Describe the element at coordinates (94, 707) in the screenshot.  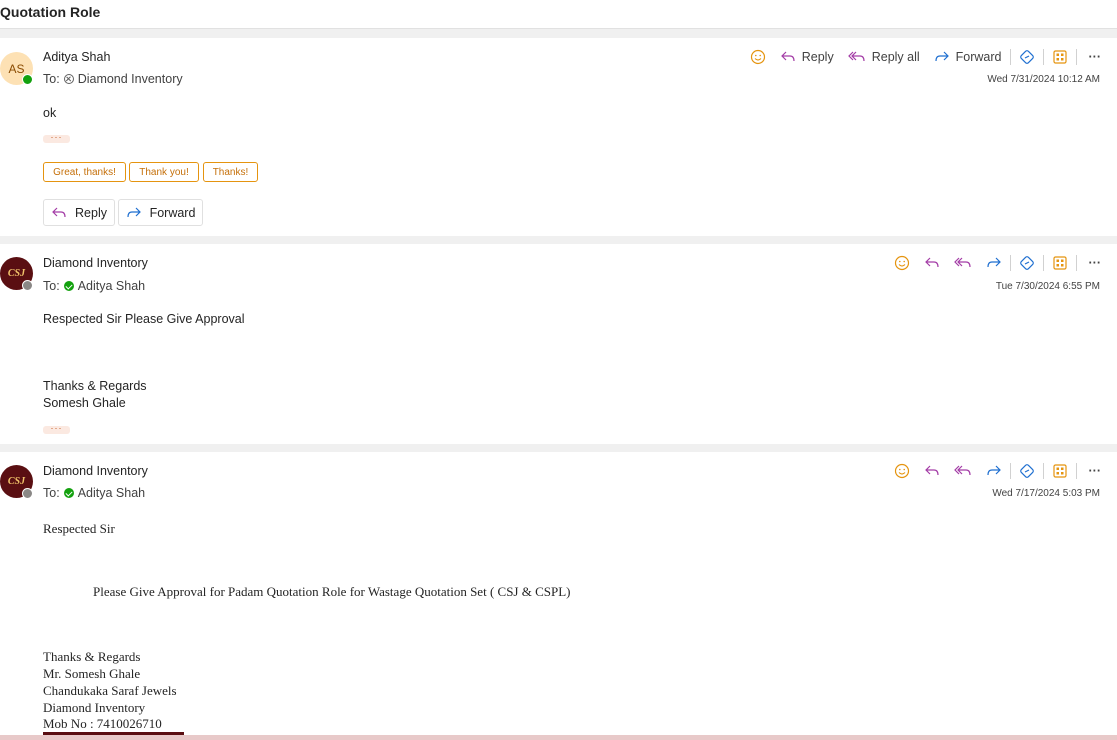
I see `signature-line-4: Diamond Inventory` at that location.